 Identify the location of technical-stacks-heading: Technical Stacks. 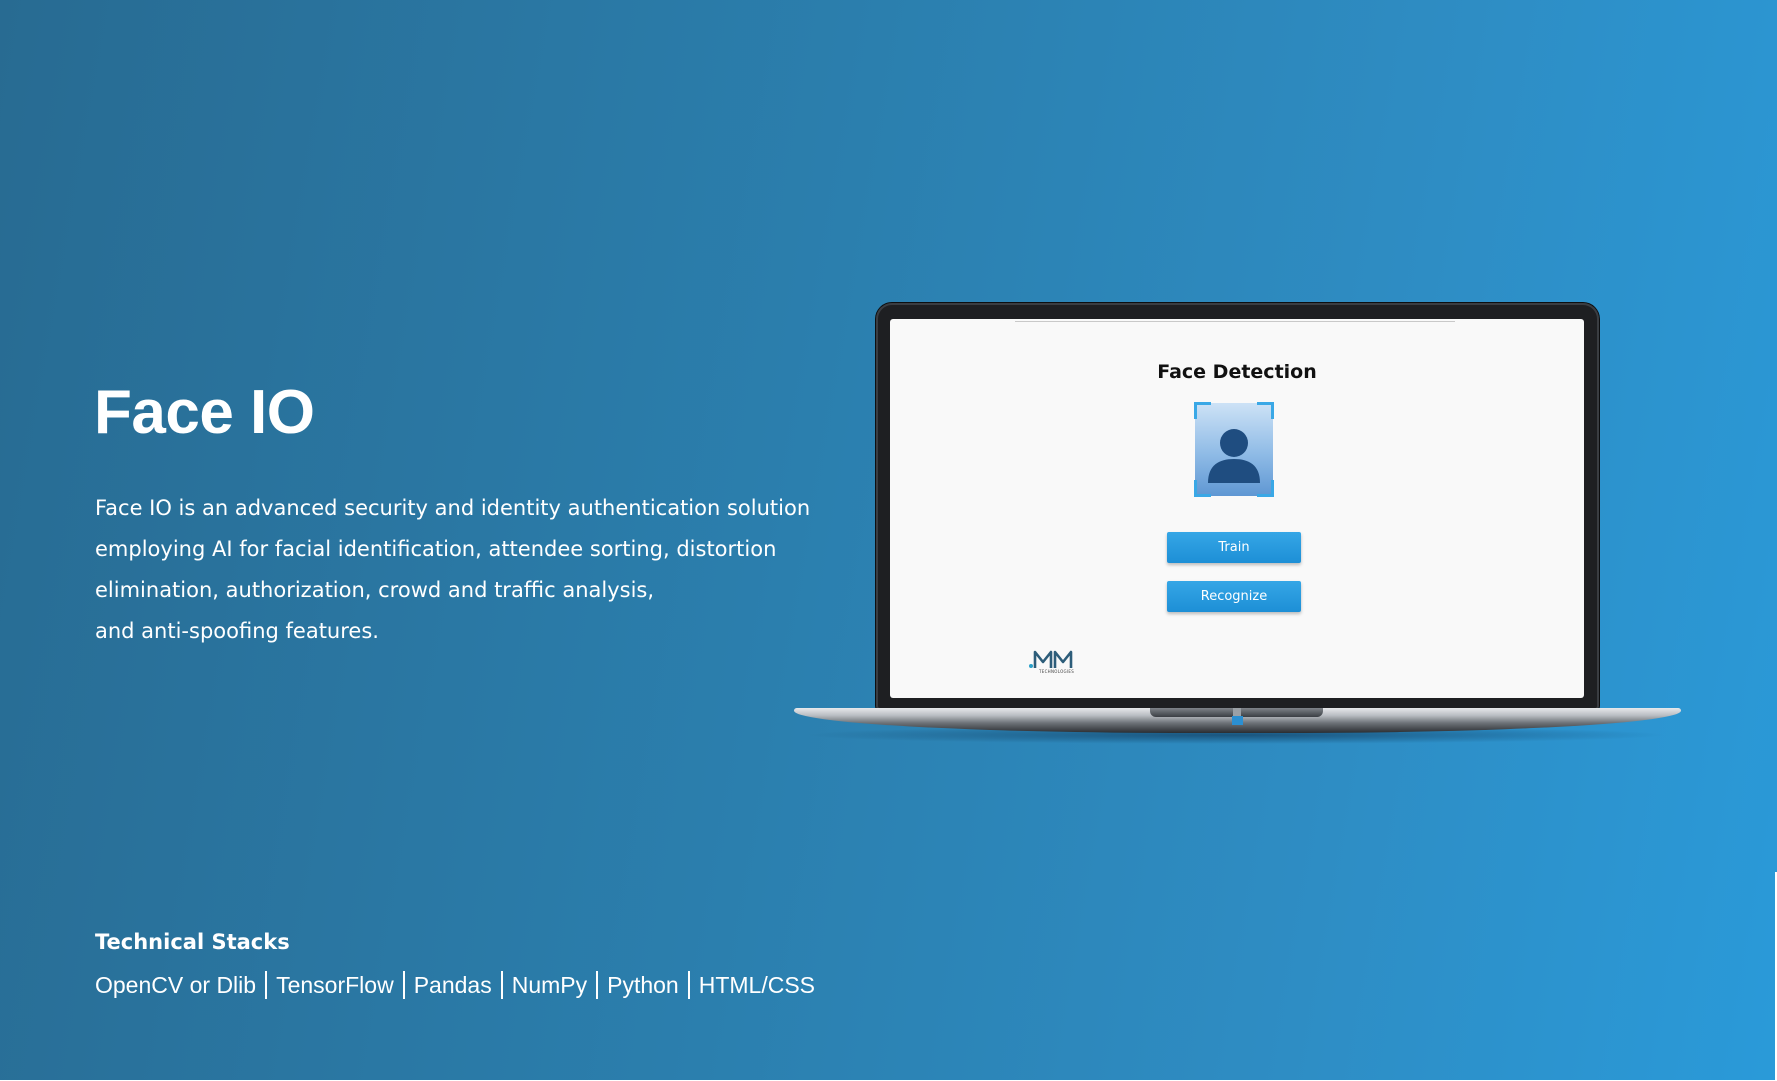
(192, 942).